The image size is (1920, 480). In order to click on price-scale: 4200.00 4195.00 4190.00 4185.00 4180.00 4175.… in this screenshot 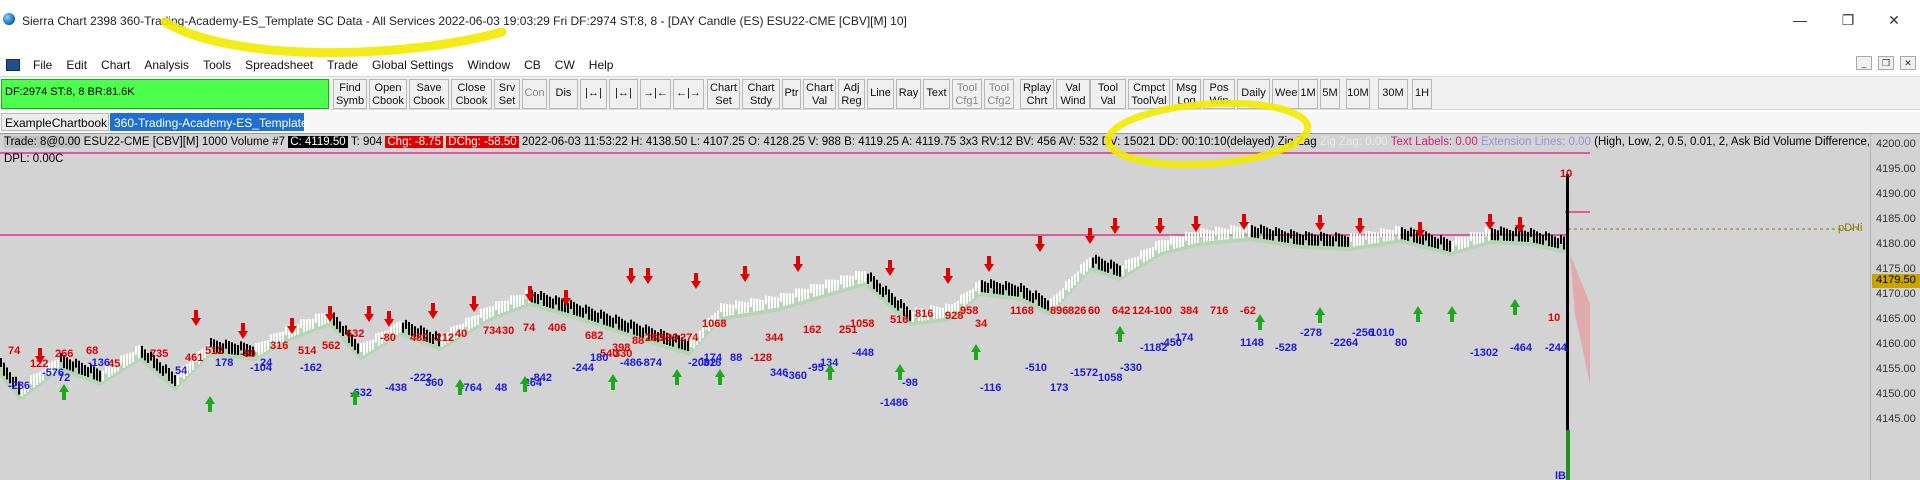, I will do `click(1895, 307)`.